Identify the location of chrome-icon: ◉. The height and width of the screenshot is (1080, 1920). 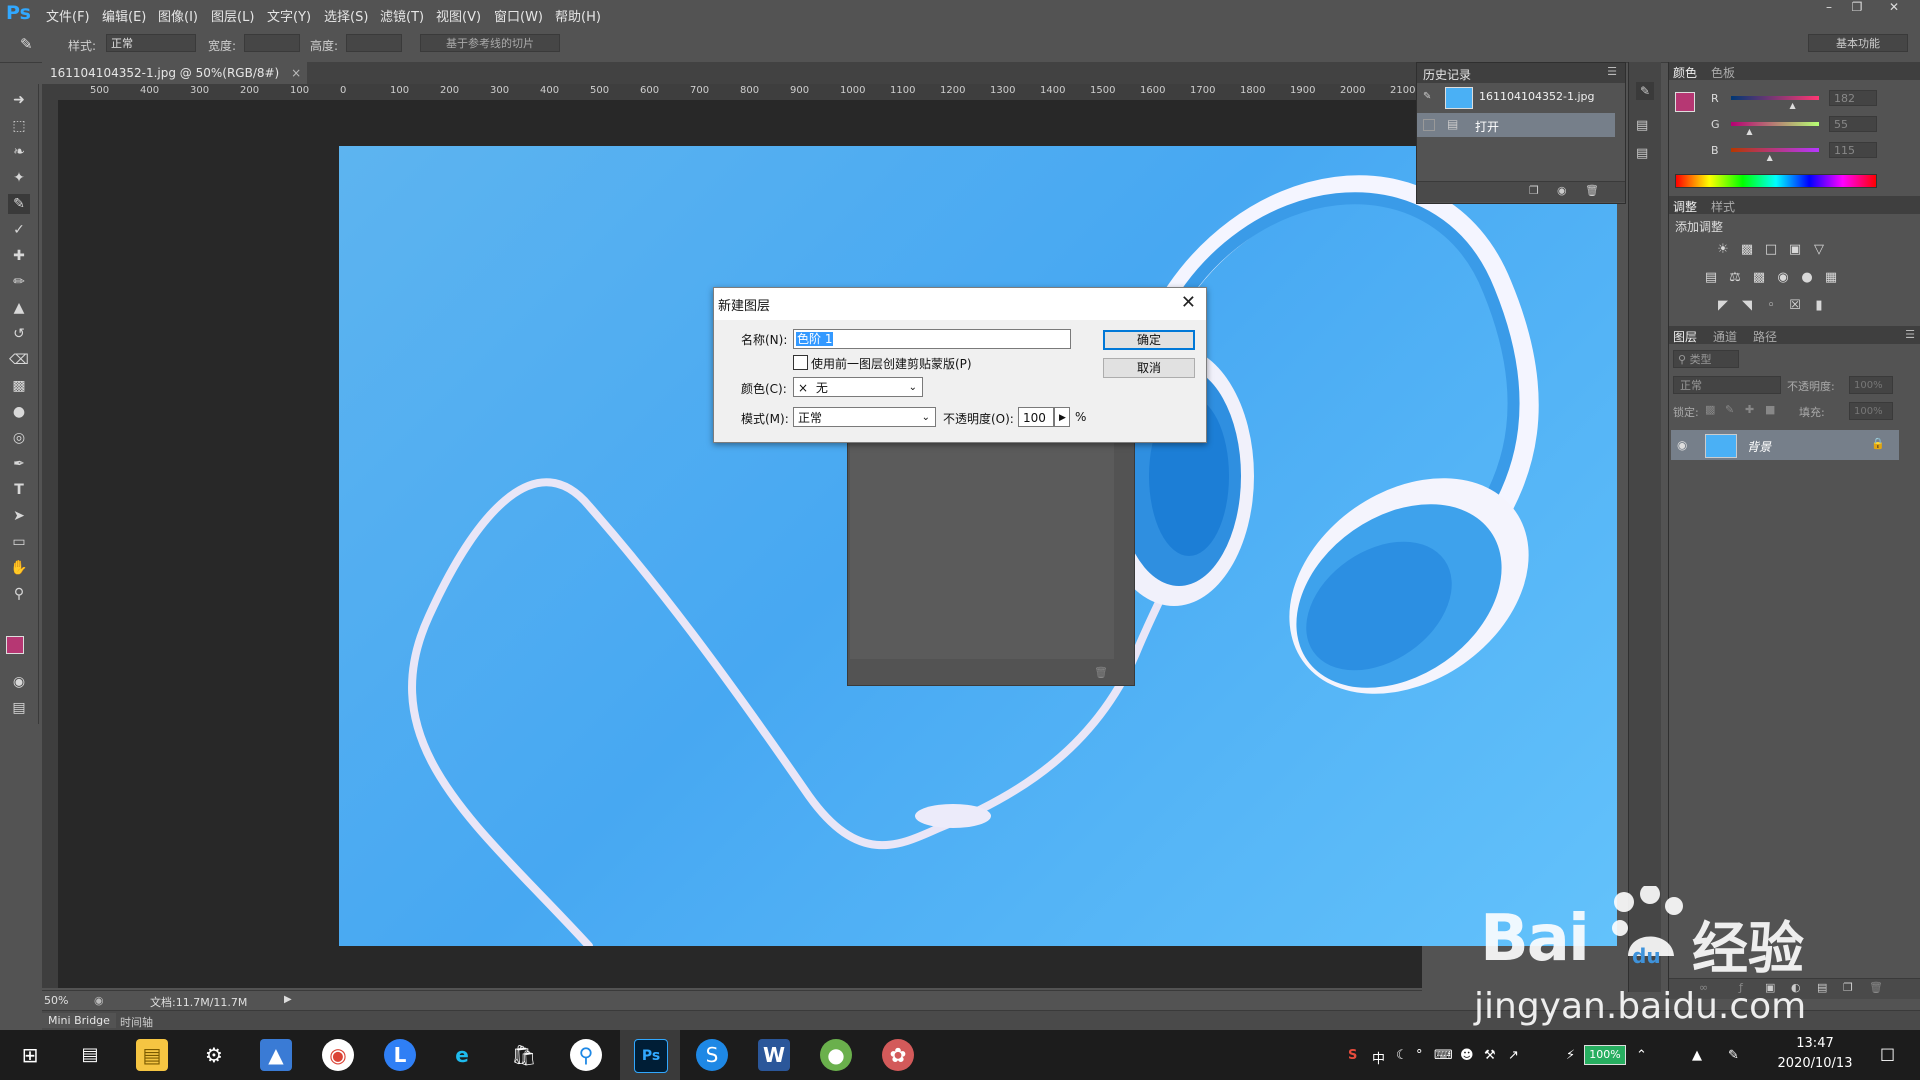
(338, 1055).